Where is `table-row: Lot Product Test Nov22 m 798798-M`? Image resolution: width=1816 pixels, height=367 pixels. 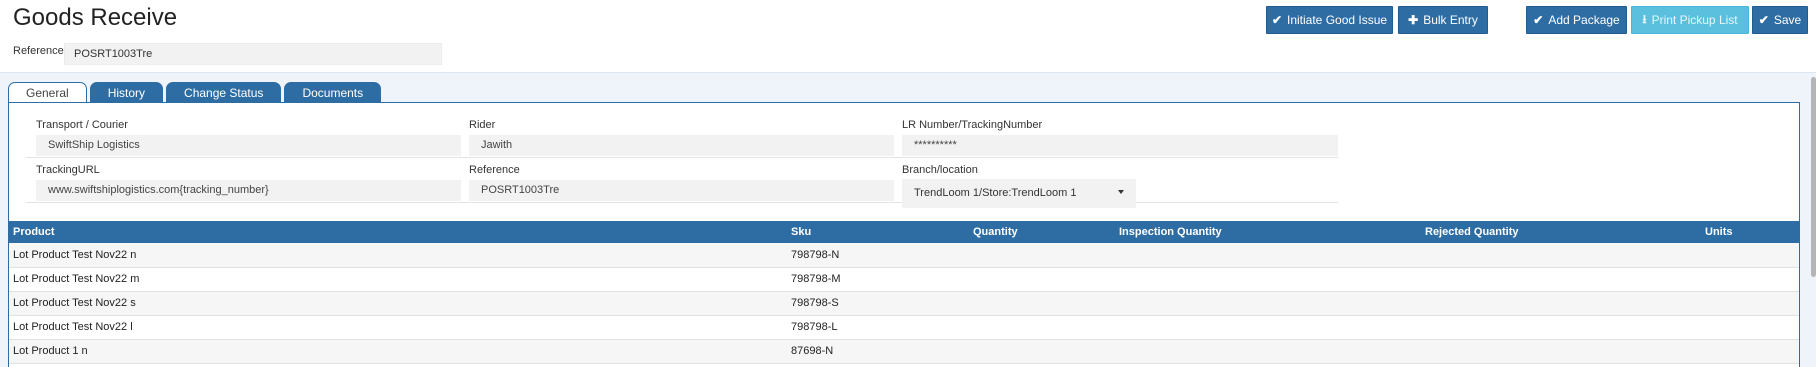
table-row: Lot Product Test Nov22 m 798798-M is located at coordinates (904, 279).